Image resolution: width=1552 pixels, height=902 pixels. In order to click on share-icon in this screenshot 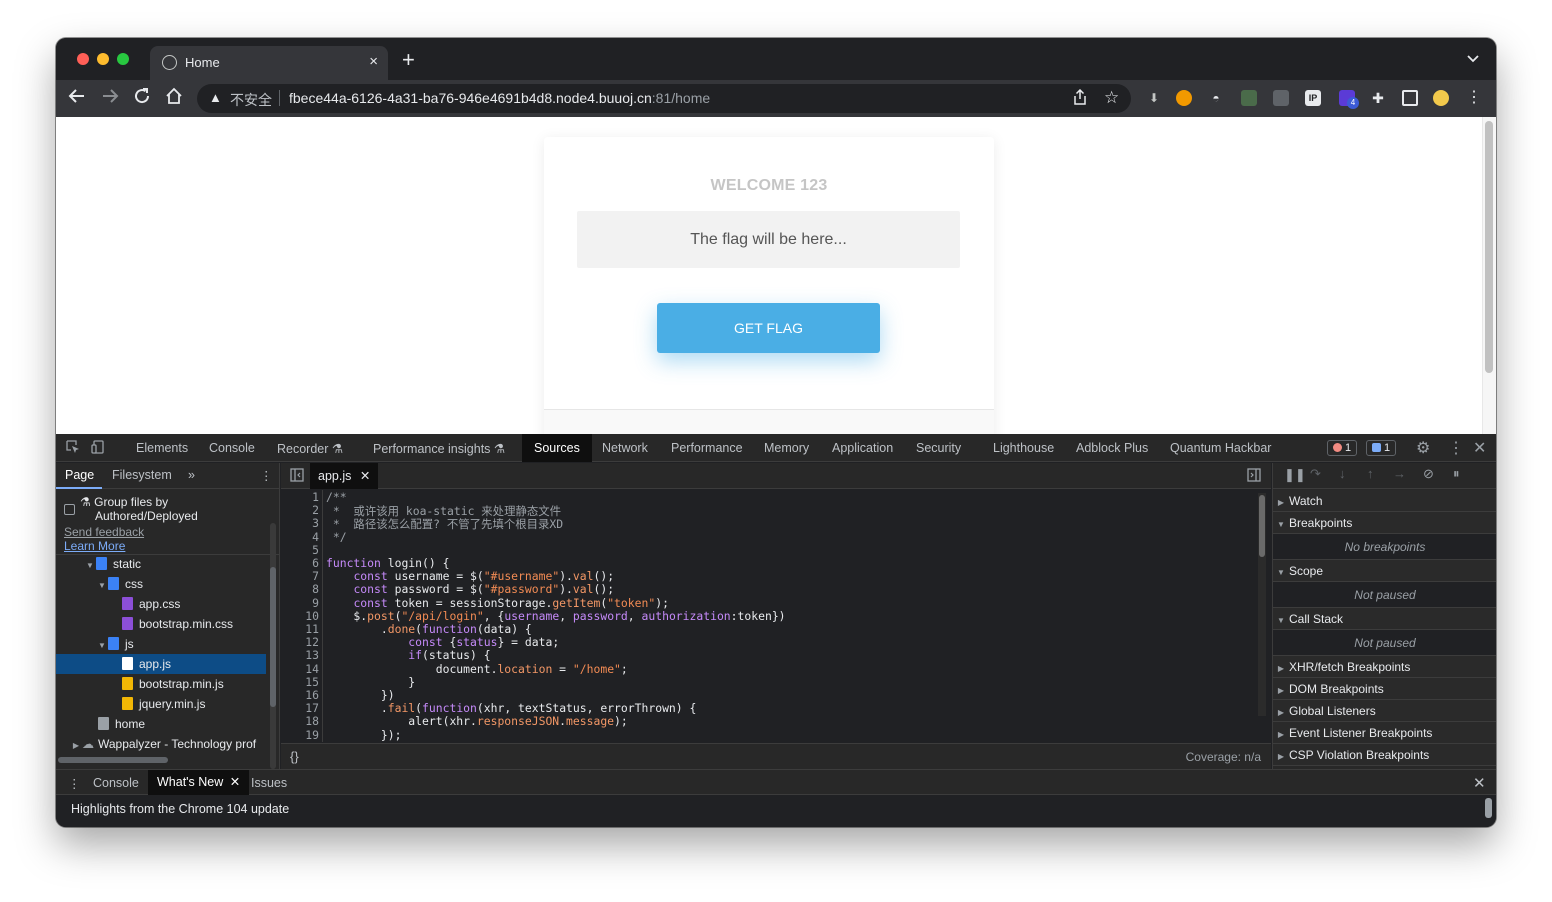, I will do `click(1080, 98)`.